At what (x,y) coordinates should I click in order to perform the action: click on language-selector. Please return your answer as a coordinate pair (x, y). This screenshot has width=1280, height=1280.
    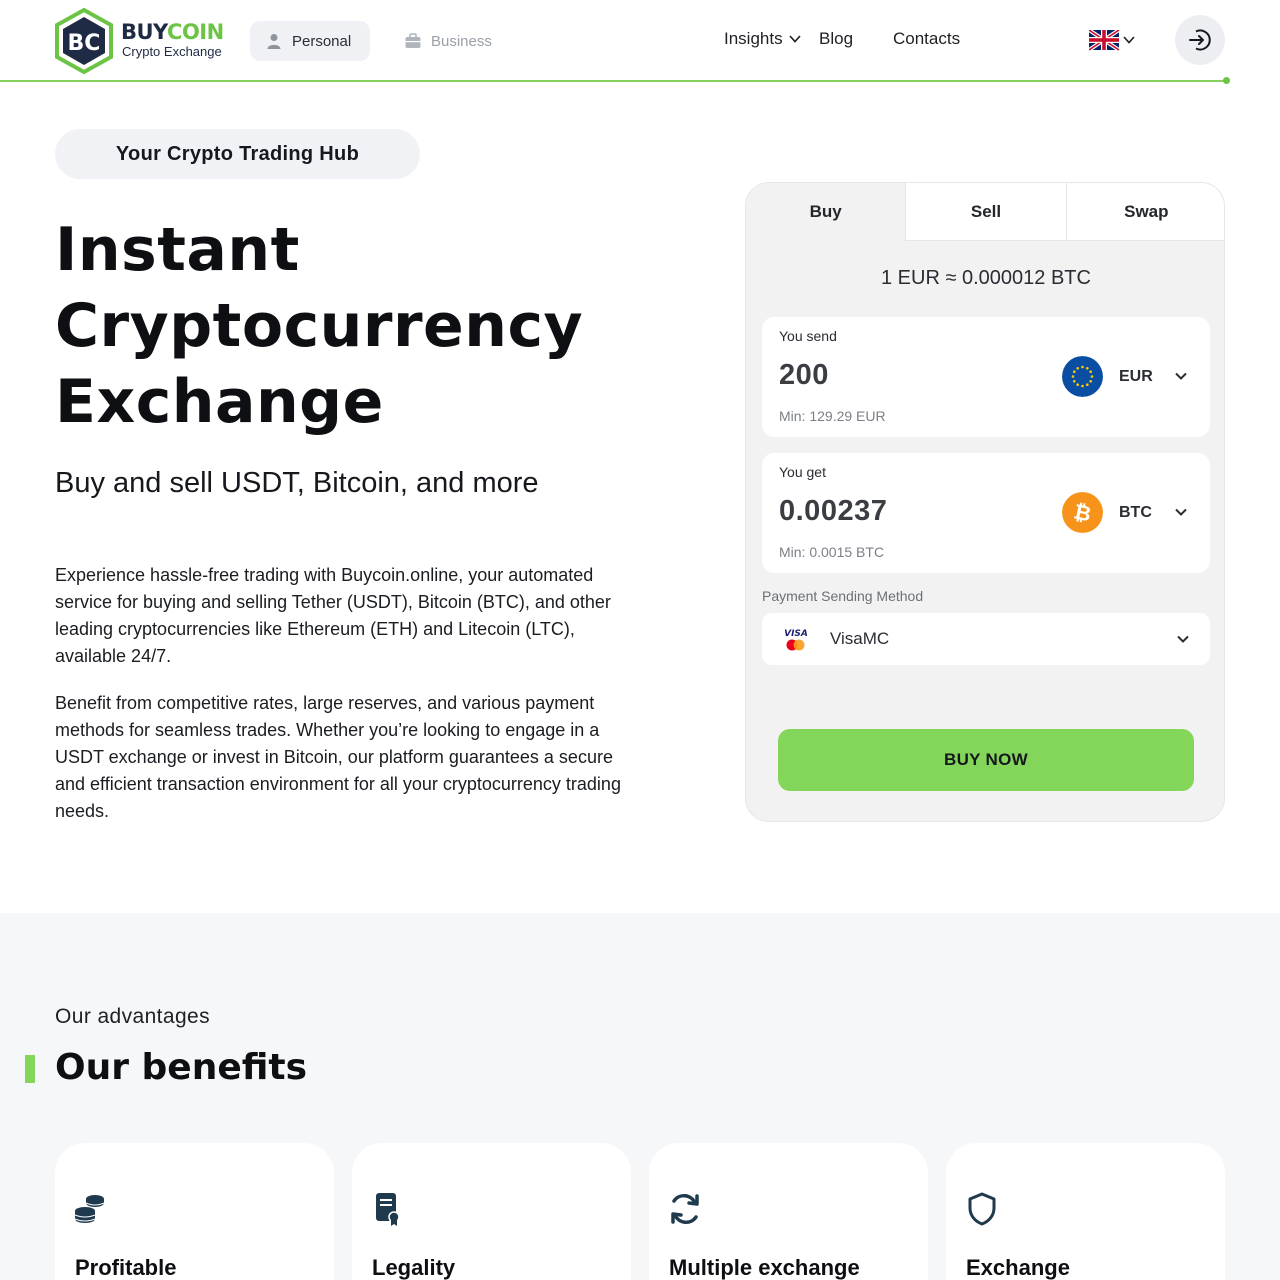
    Looking at the image, I should click on (1111, 40).